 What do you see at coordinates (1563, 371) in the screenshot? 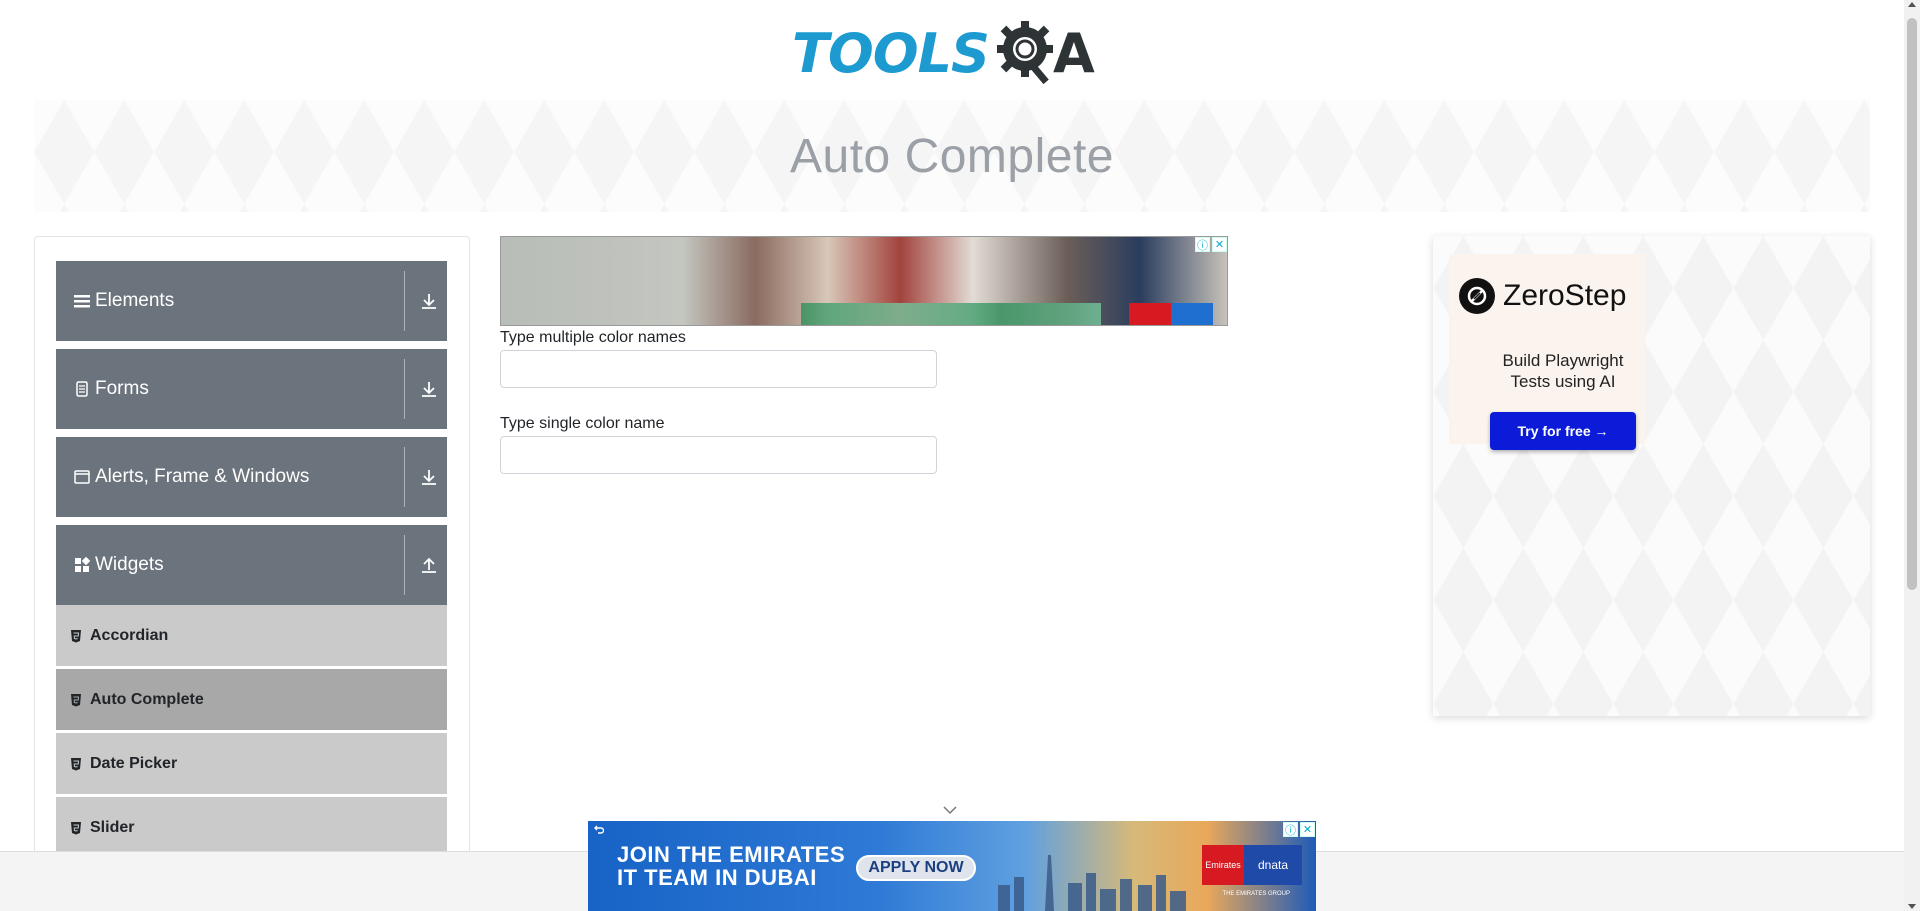
I see `zerostep-tagline: Build Playwright Tests using AI` at bounding box center [1563, 371].